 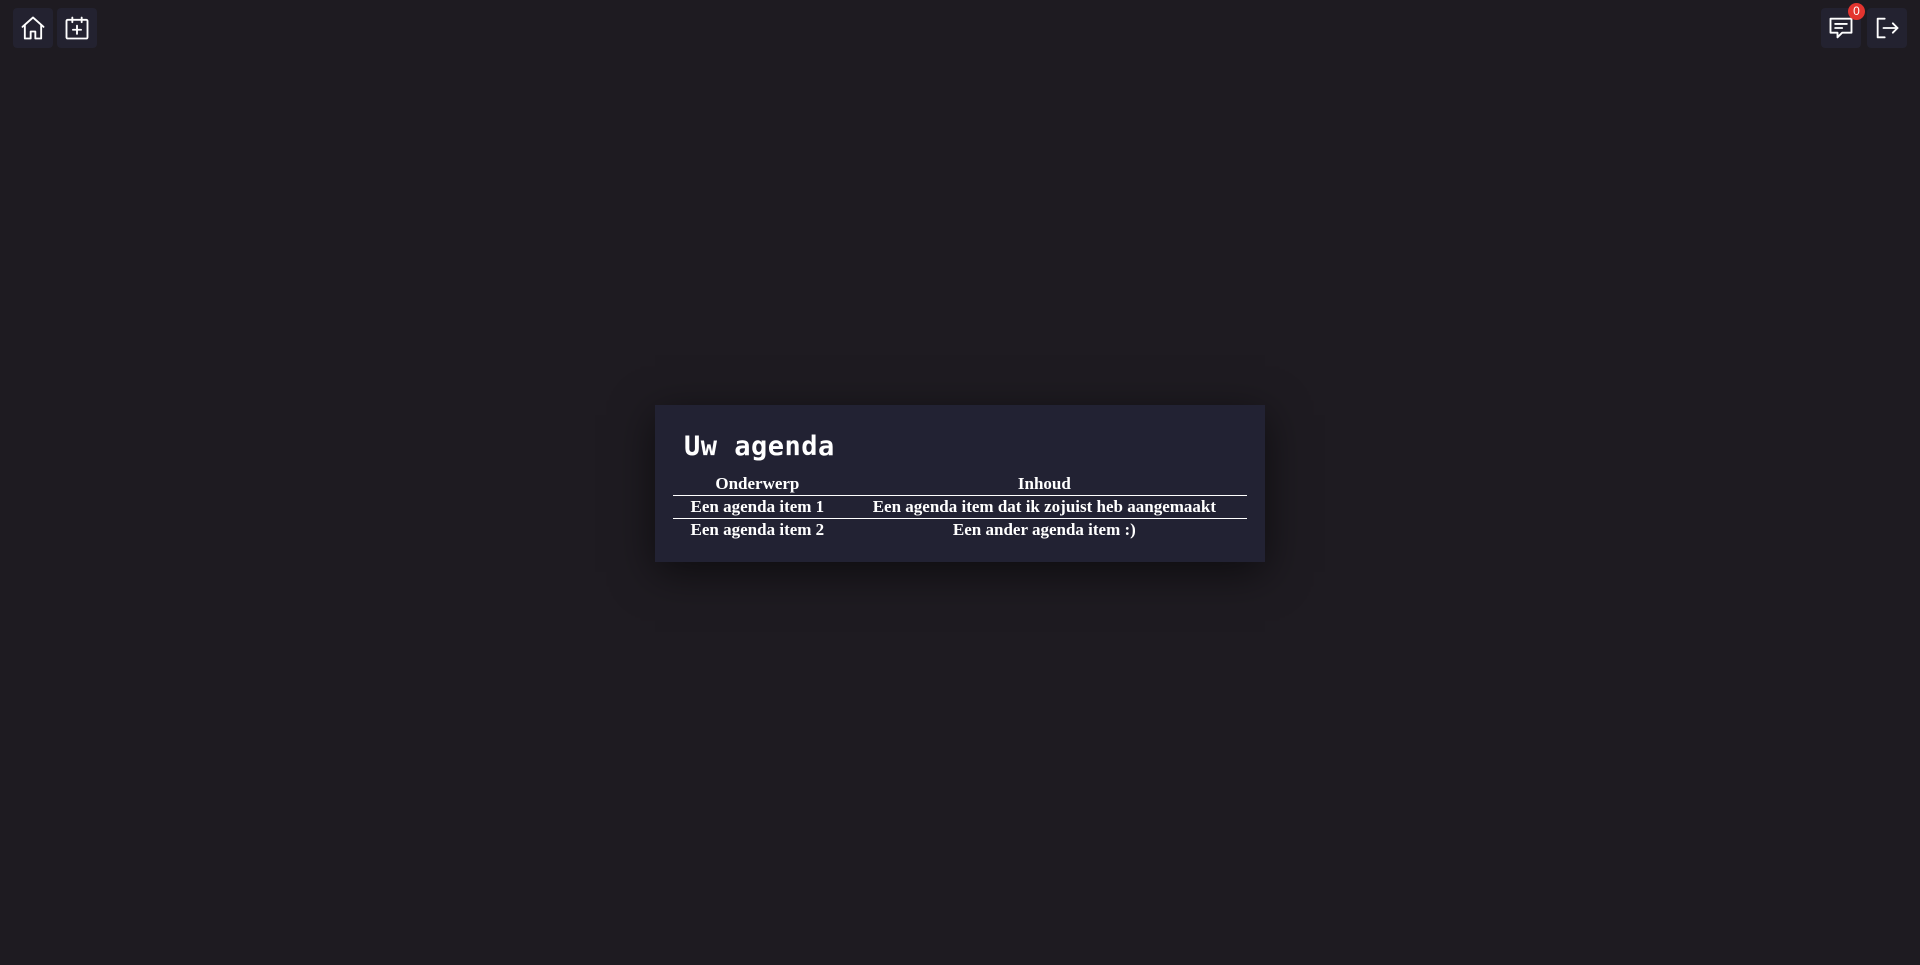 What do you see at coordinates (1044, 529) in the screenshot?
I see `row-inhoud: Een ander agenda item :)` at bounding box center [1044, 529].